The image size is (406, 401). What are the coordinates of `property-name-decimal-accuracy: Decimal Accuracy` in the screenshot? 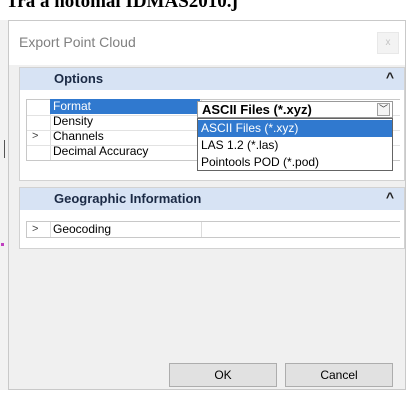 It's located at (101, 151).